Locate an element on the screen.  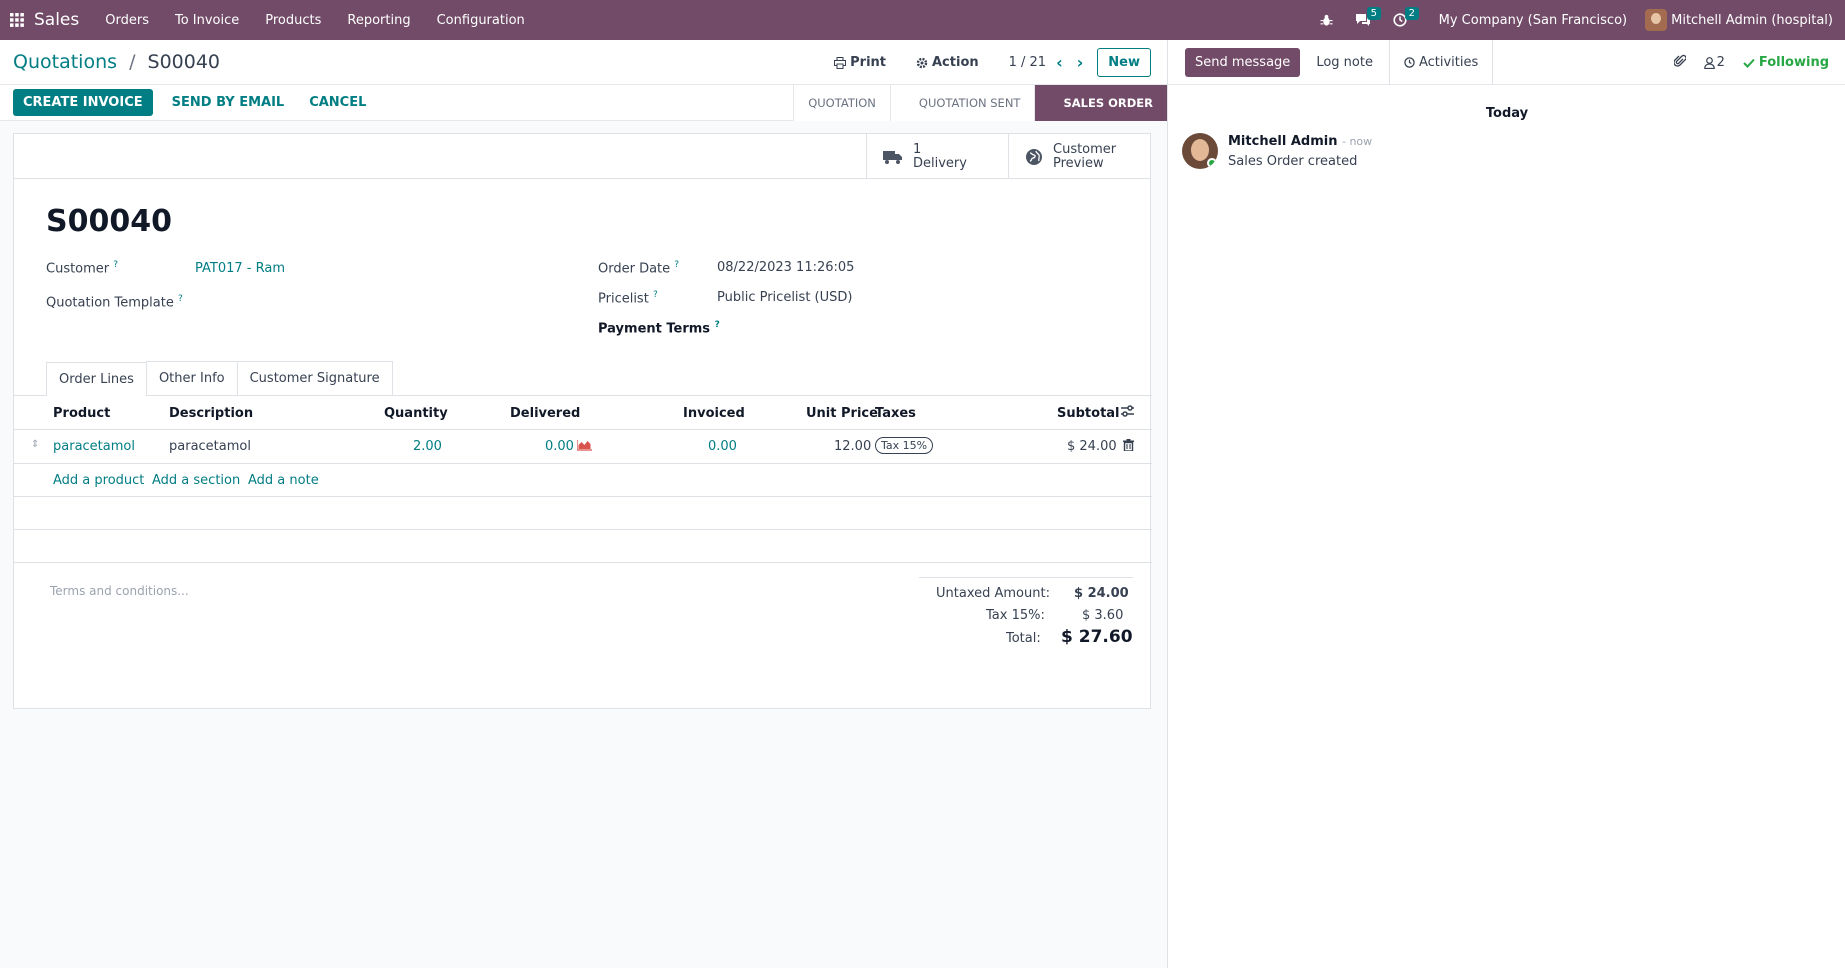
column-settings-icon is located at coordinates (1127, 413).